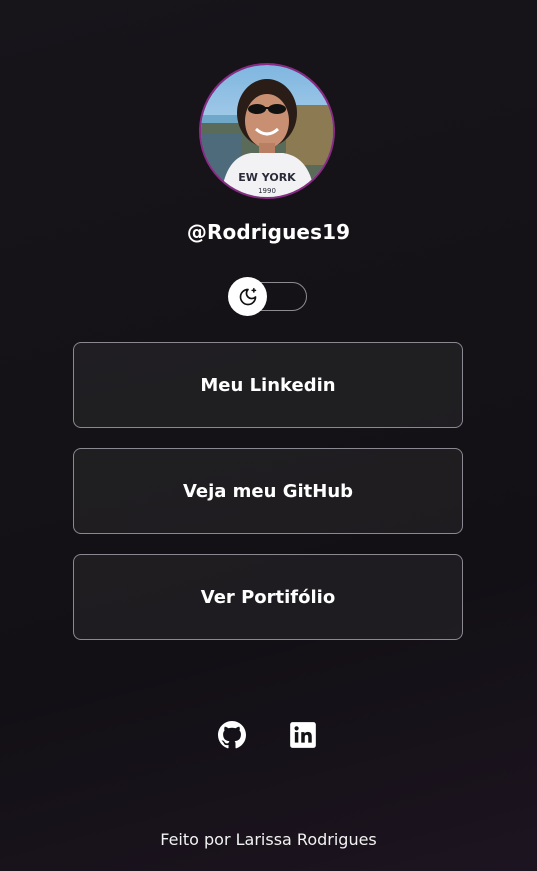 This screenshot has height=871, width=537. I want to click on theme-toggle, so click(267, 296).